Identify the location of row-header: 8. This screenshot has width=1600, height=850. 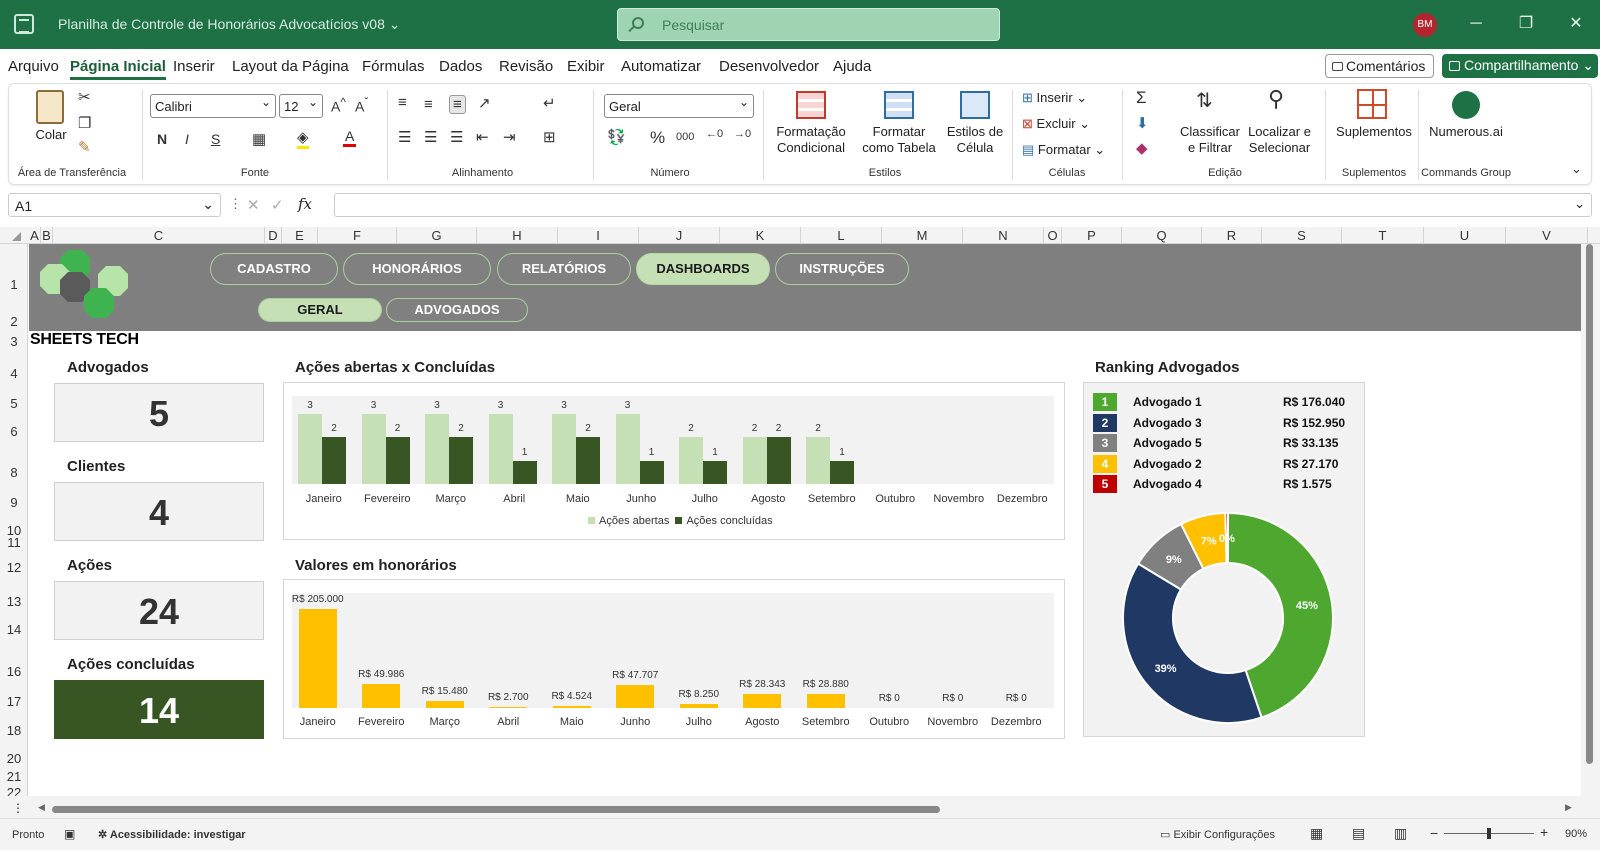
(14, 472).